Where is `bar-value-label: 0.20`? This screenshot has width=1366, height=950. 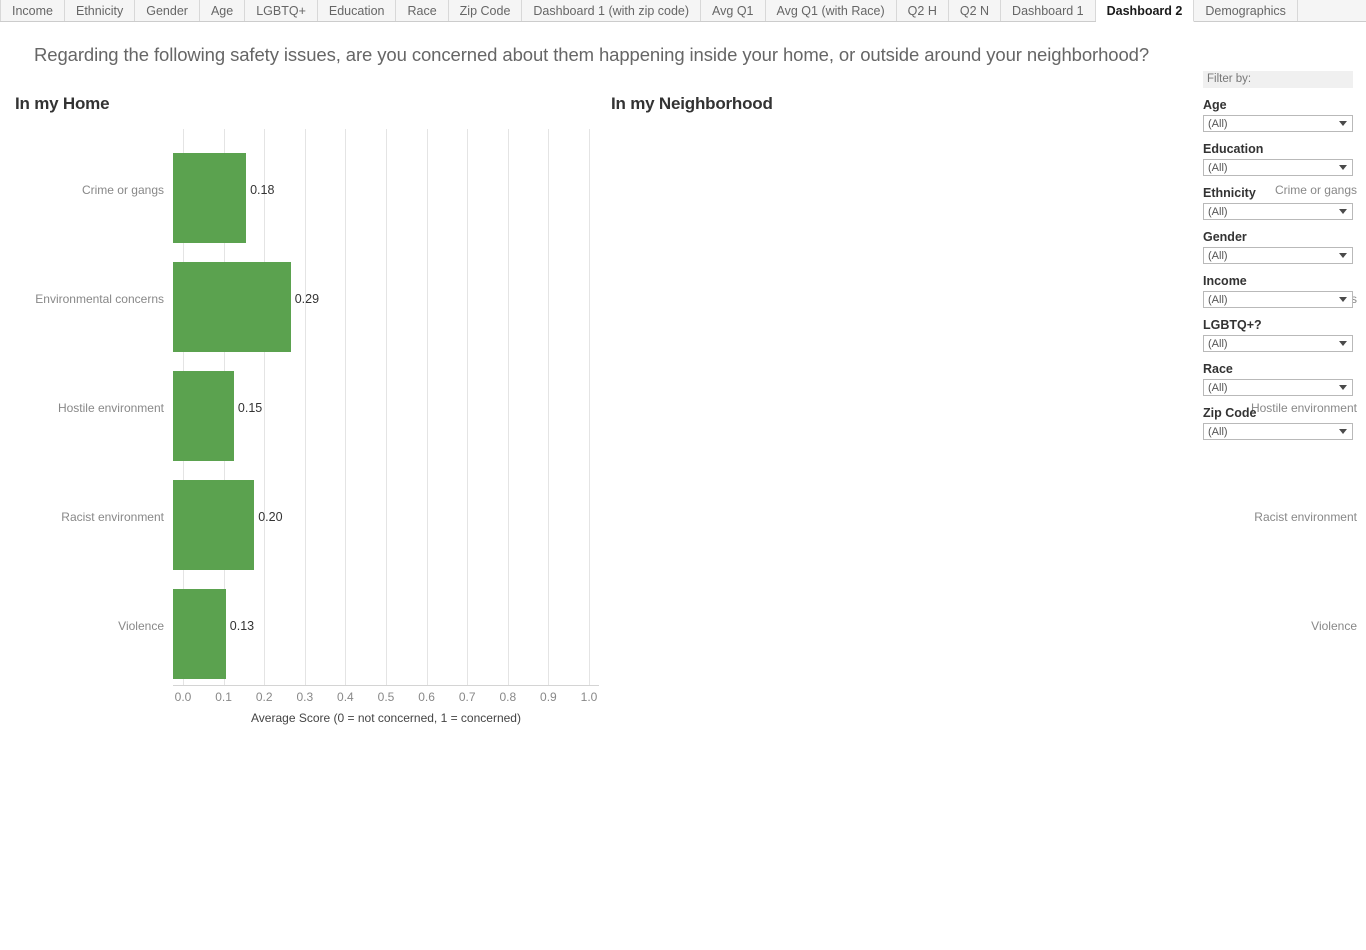 bar-value-label: 0.20 is located at coordinates (270, 517).